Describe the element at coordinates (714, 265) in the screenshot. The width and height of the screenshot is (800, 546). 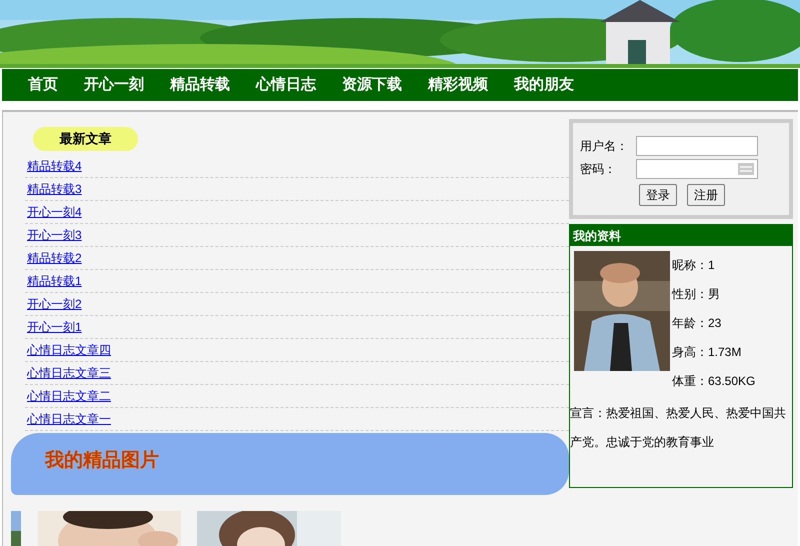
I see `profile-field: 昵称：1` at that location.